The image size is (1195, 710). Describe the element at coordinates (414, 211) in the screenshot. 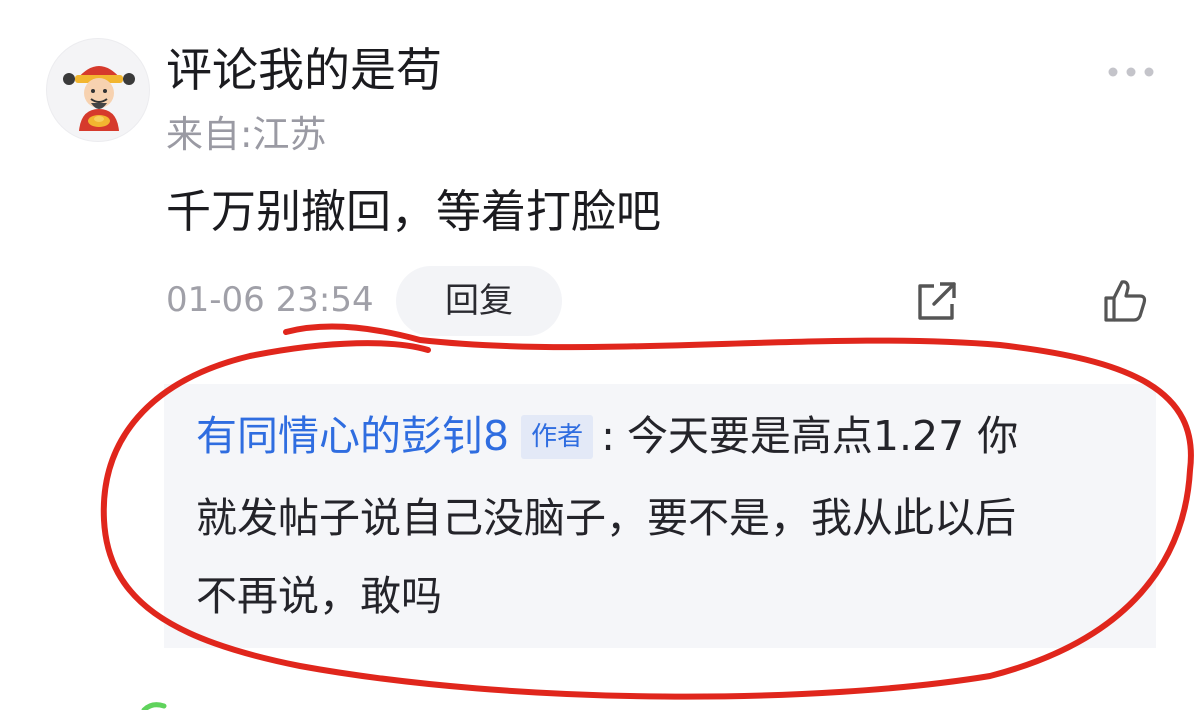

I see `comment-text: 千万别撤回，等着打脸吧` at that location.